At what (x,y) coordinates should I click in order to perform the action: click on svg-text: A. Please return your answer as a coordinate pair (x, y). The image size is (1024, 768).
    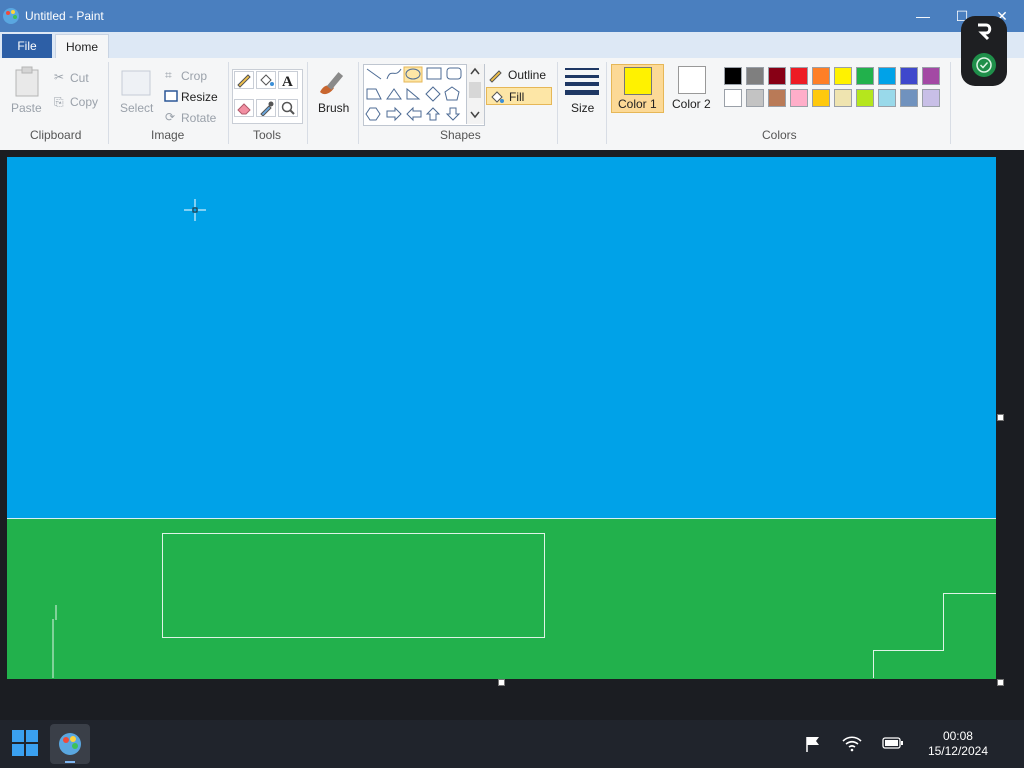
    Looking at the image, I should click on (287, 81).